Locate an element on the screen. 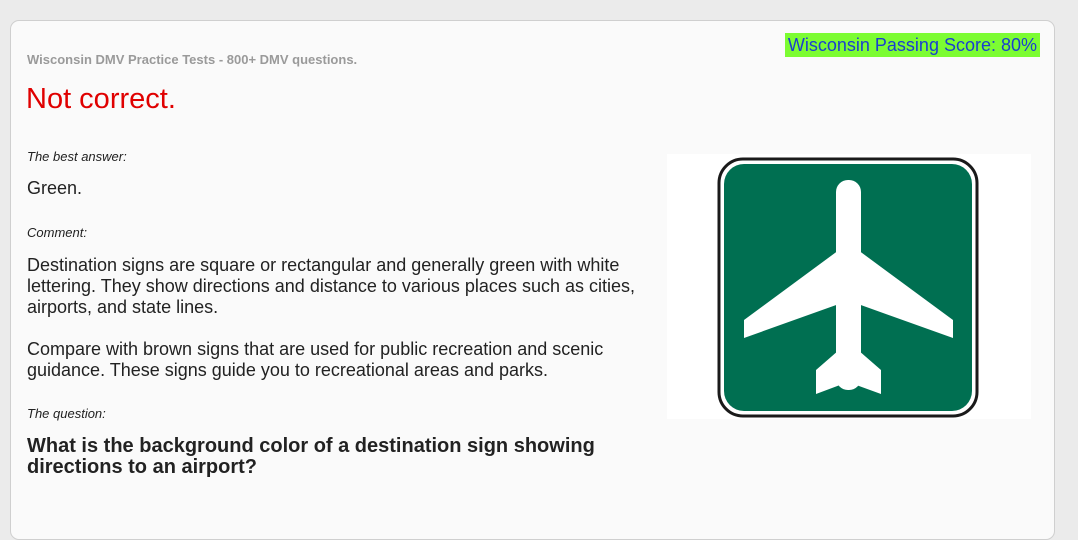 The width and height of the screenshot is (1078, 540). best-answer-label: The best answer: is located at coordinates (77, 156).